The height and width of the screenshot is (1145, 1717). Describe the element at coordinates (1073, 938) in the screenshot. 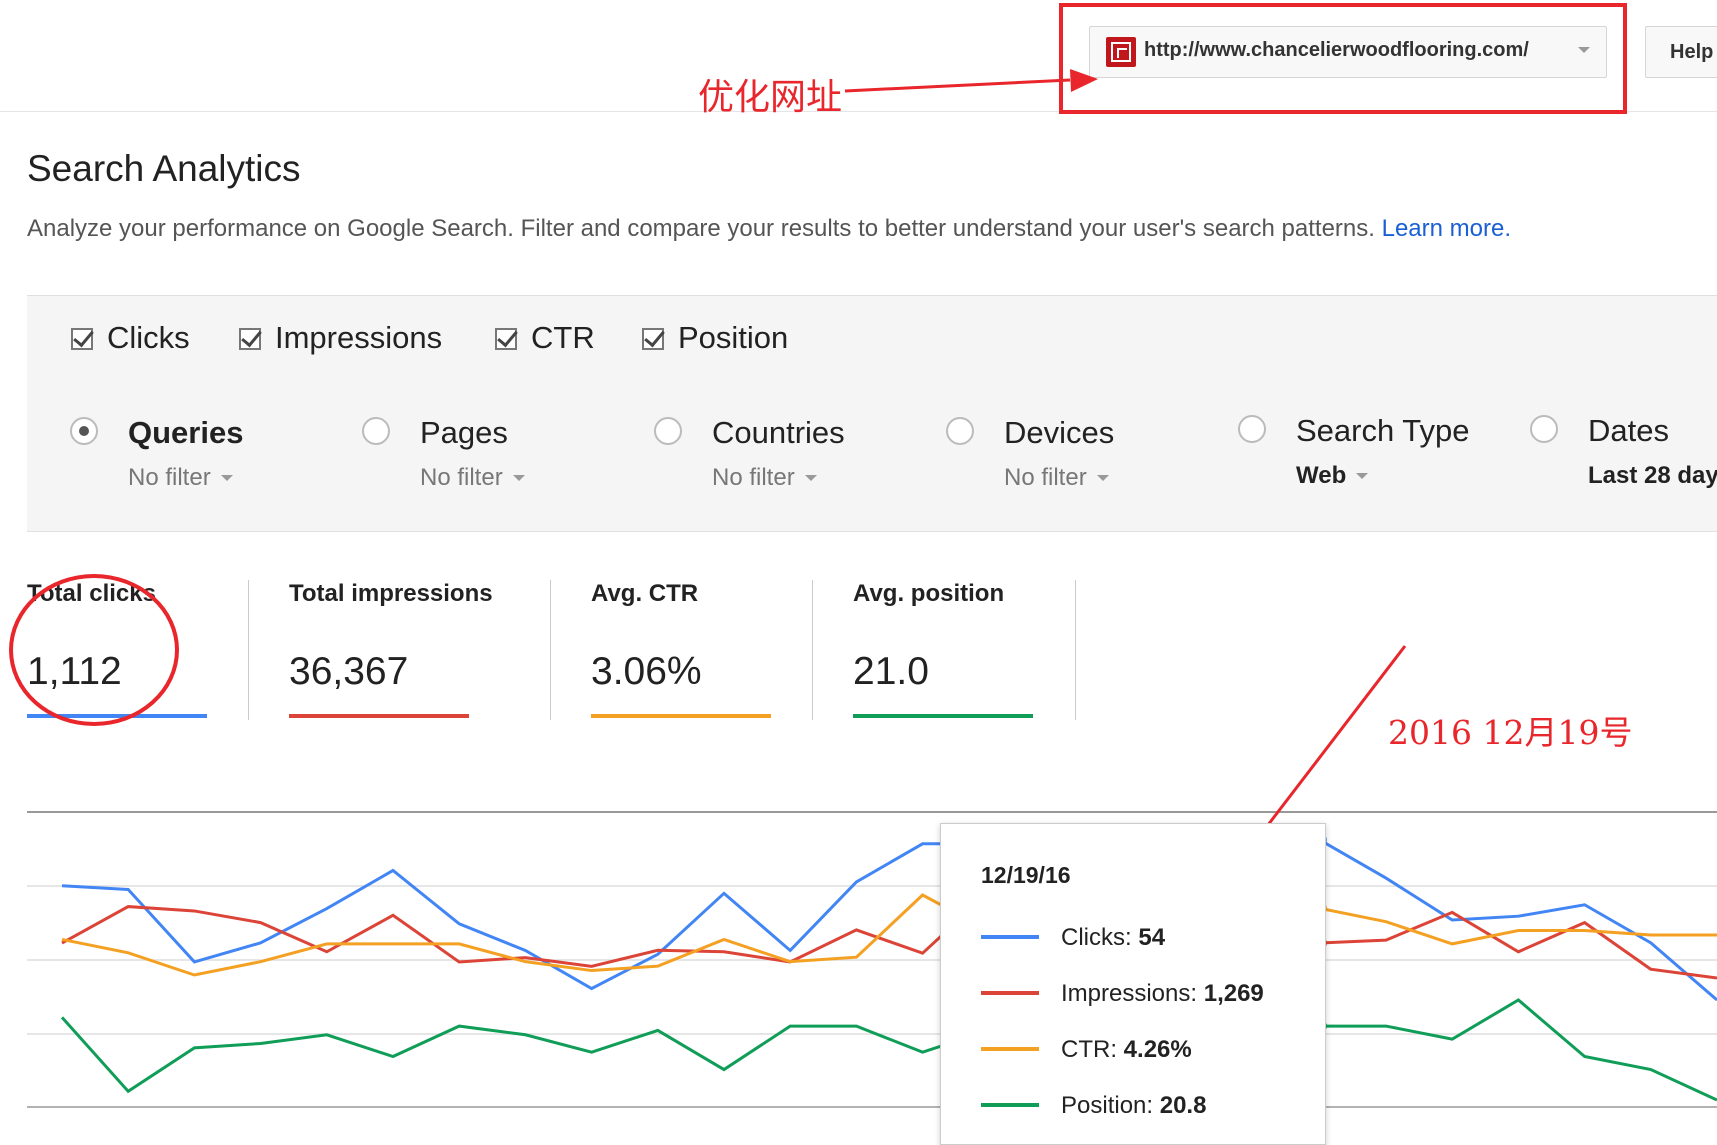

I see `tooltip-row-clicks: Clicks: 54` at that location.